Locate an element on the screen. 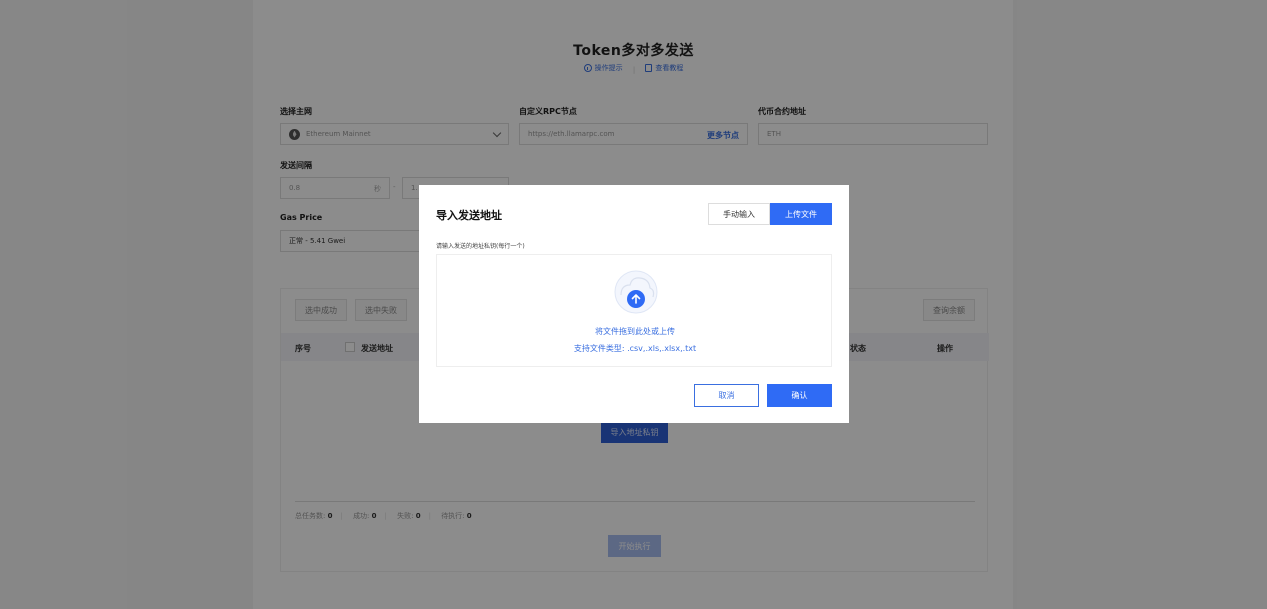 This screenshot has height=609, width=1267. confirm-button: 确认 is located at coordinates (799, 395).